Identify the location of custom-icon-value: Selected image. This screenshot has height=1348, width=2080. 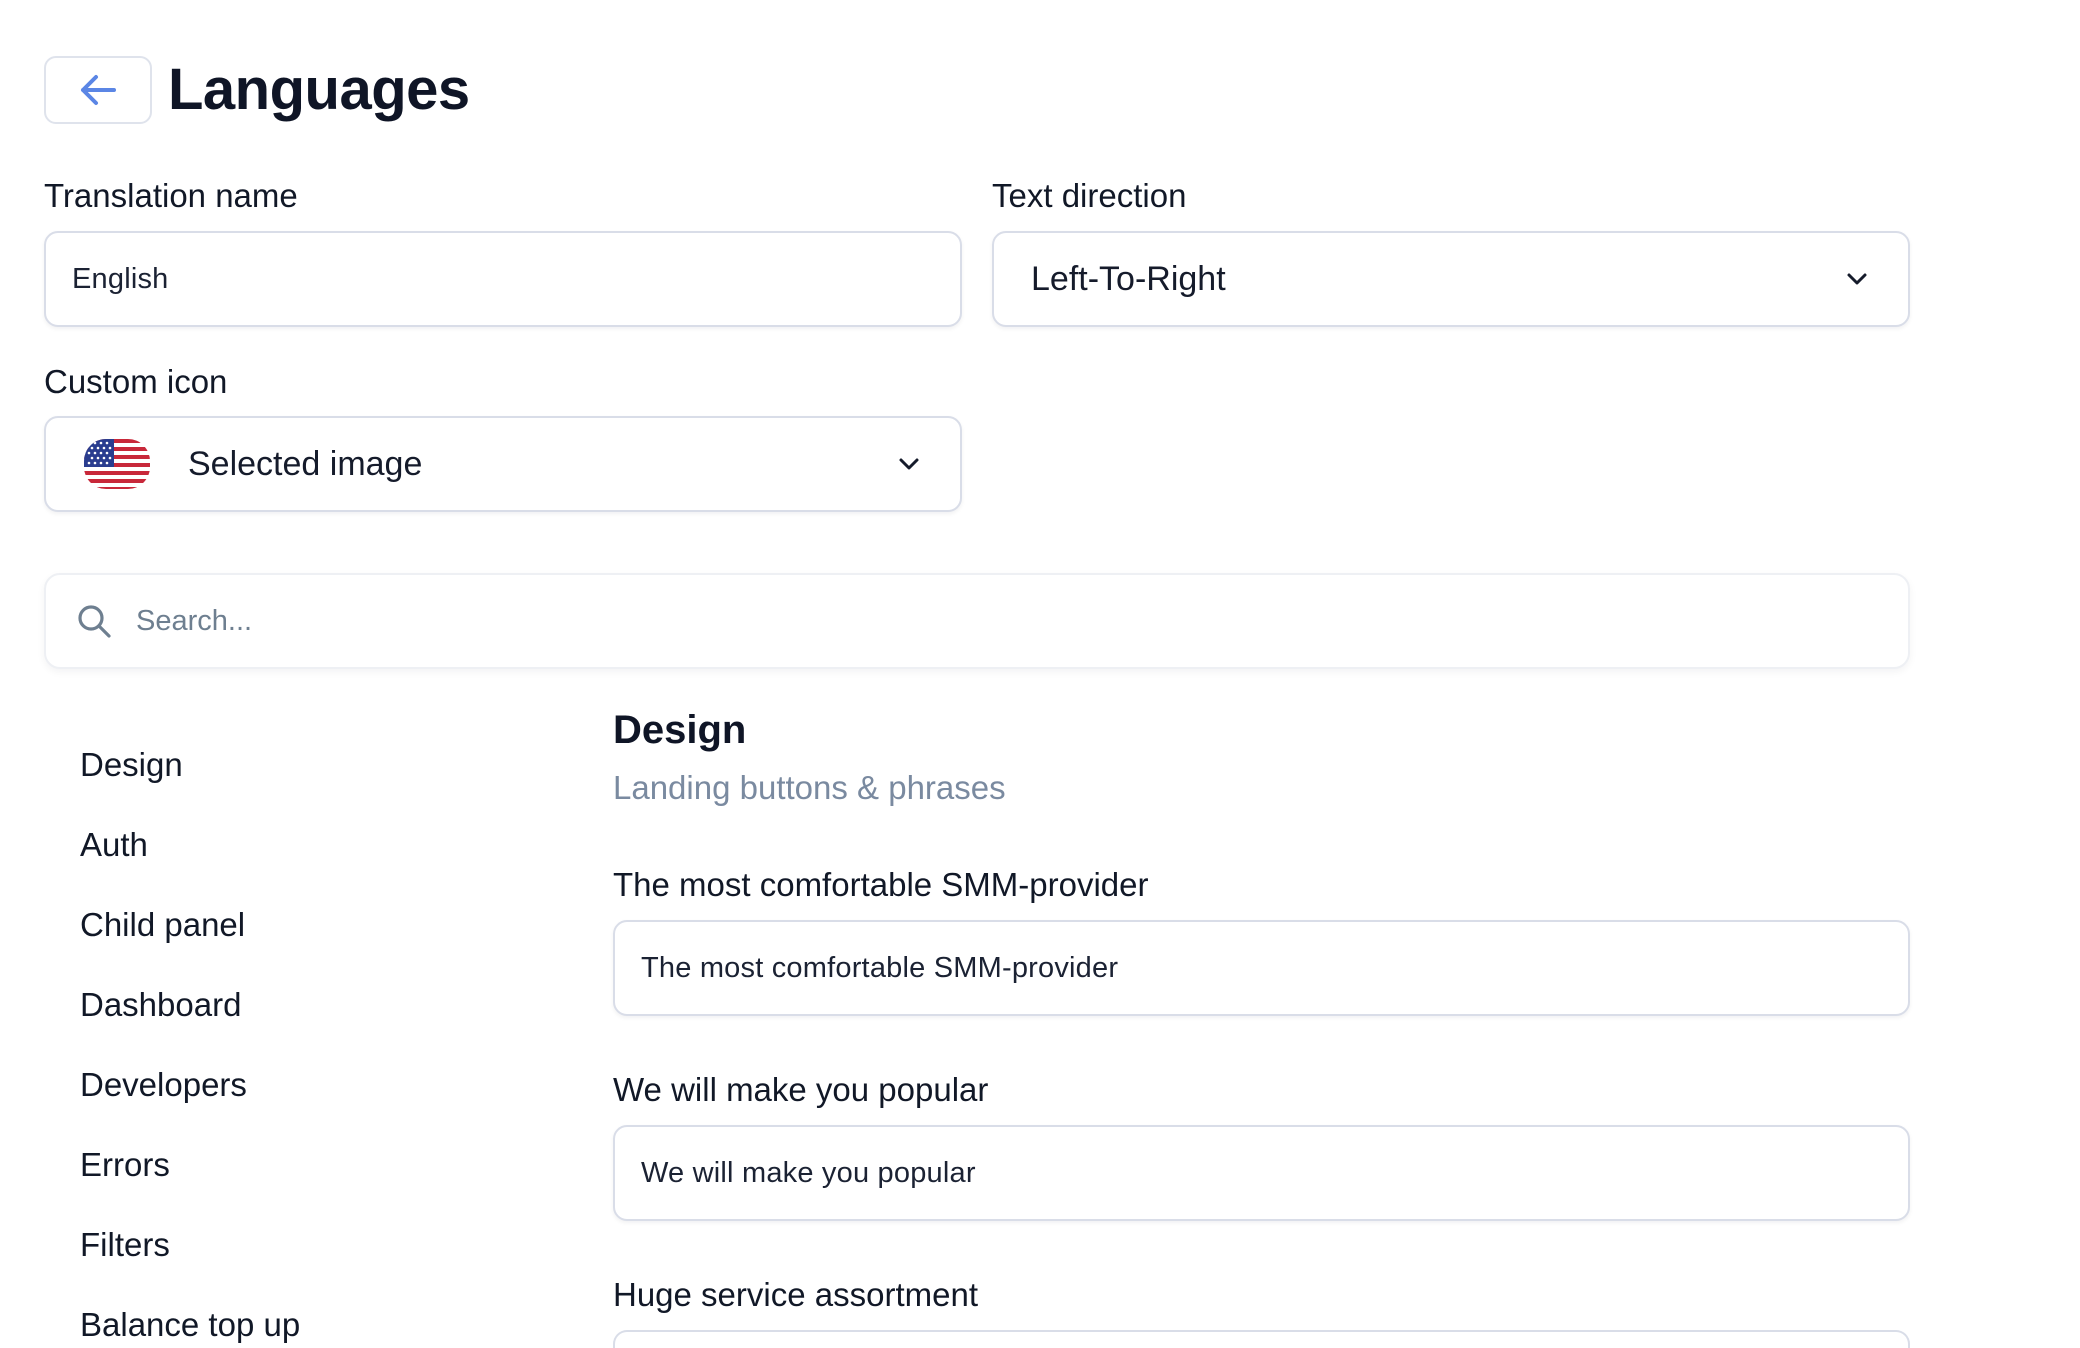
(305, 463).